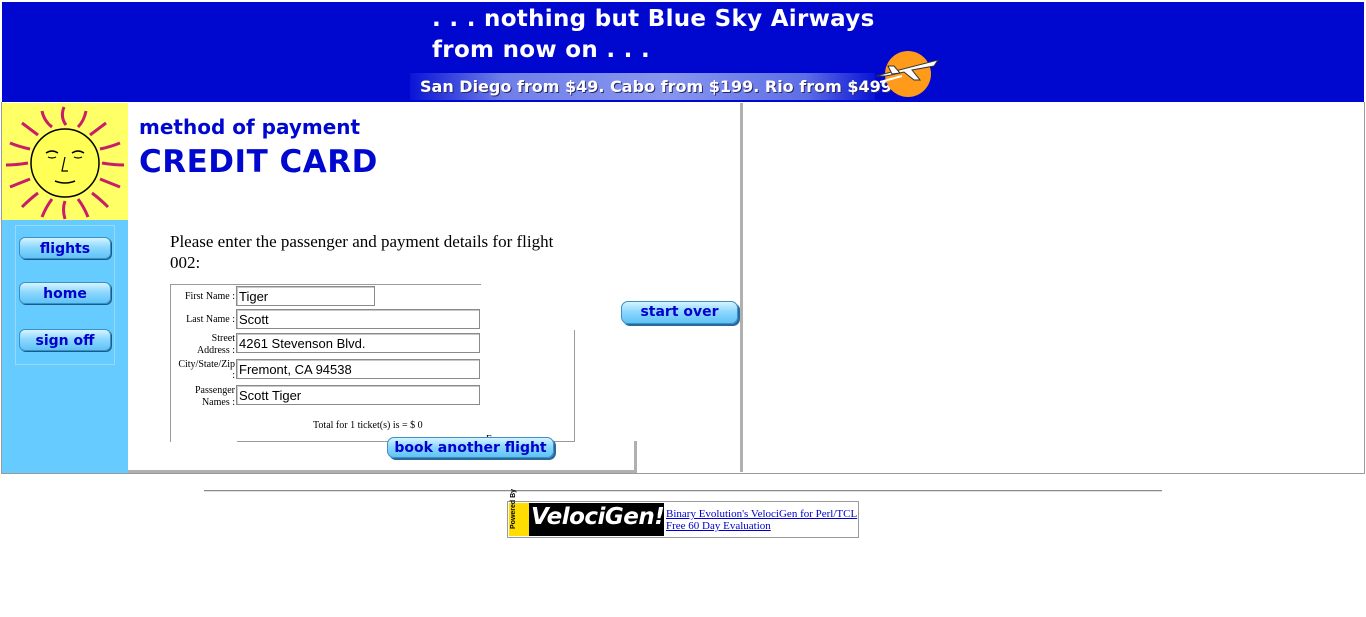  Describe the element at coordinates (513, 508) in the screenshot. I see `velocigen-powered-text: Powered By` at that location.